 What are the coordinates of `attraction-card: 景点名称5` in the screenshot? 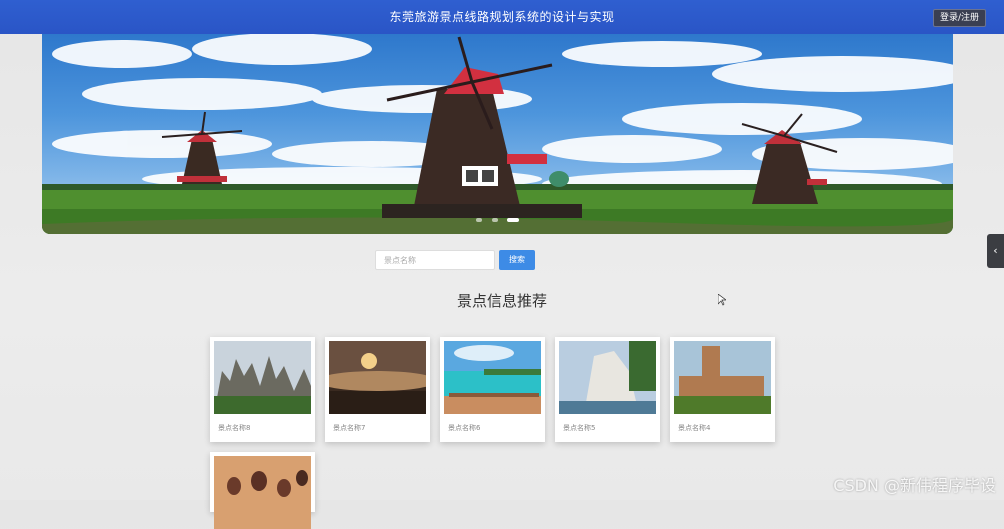 It's located at (607, 389).